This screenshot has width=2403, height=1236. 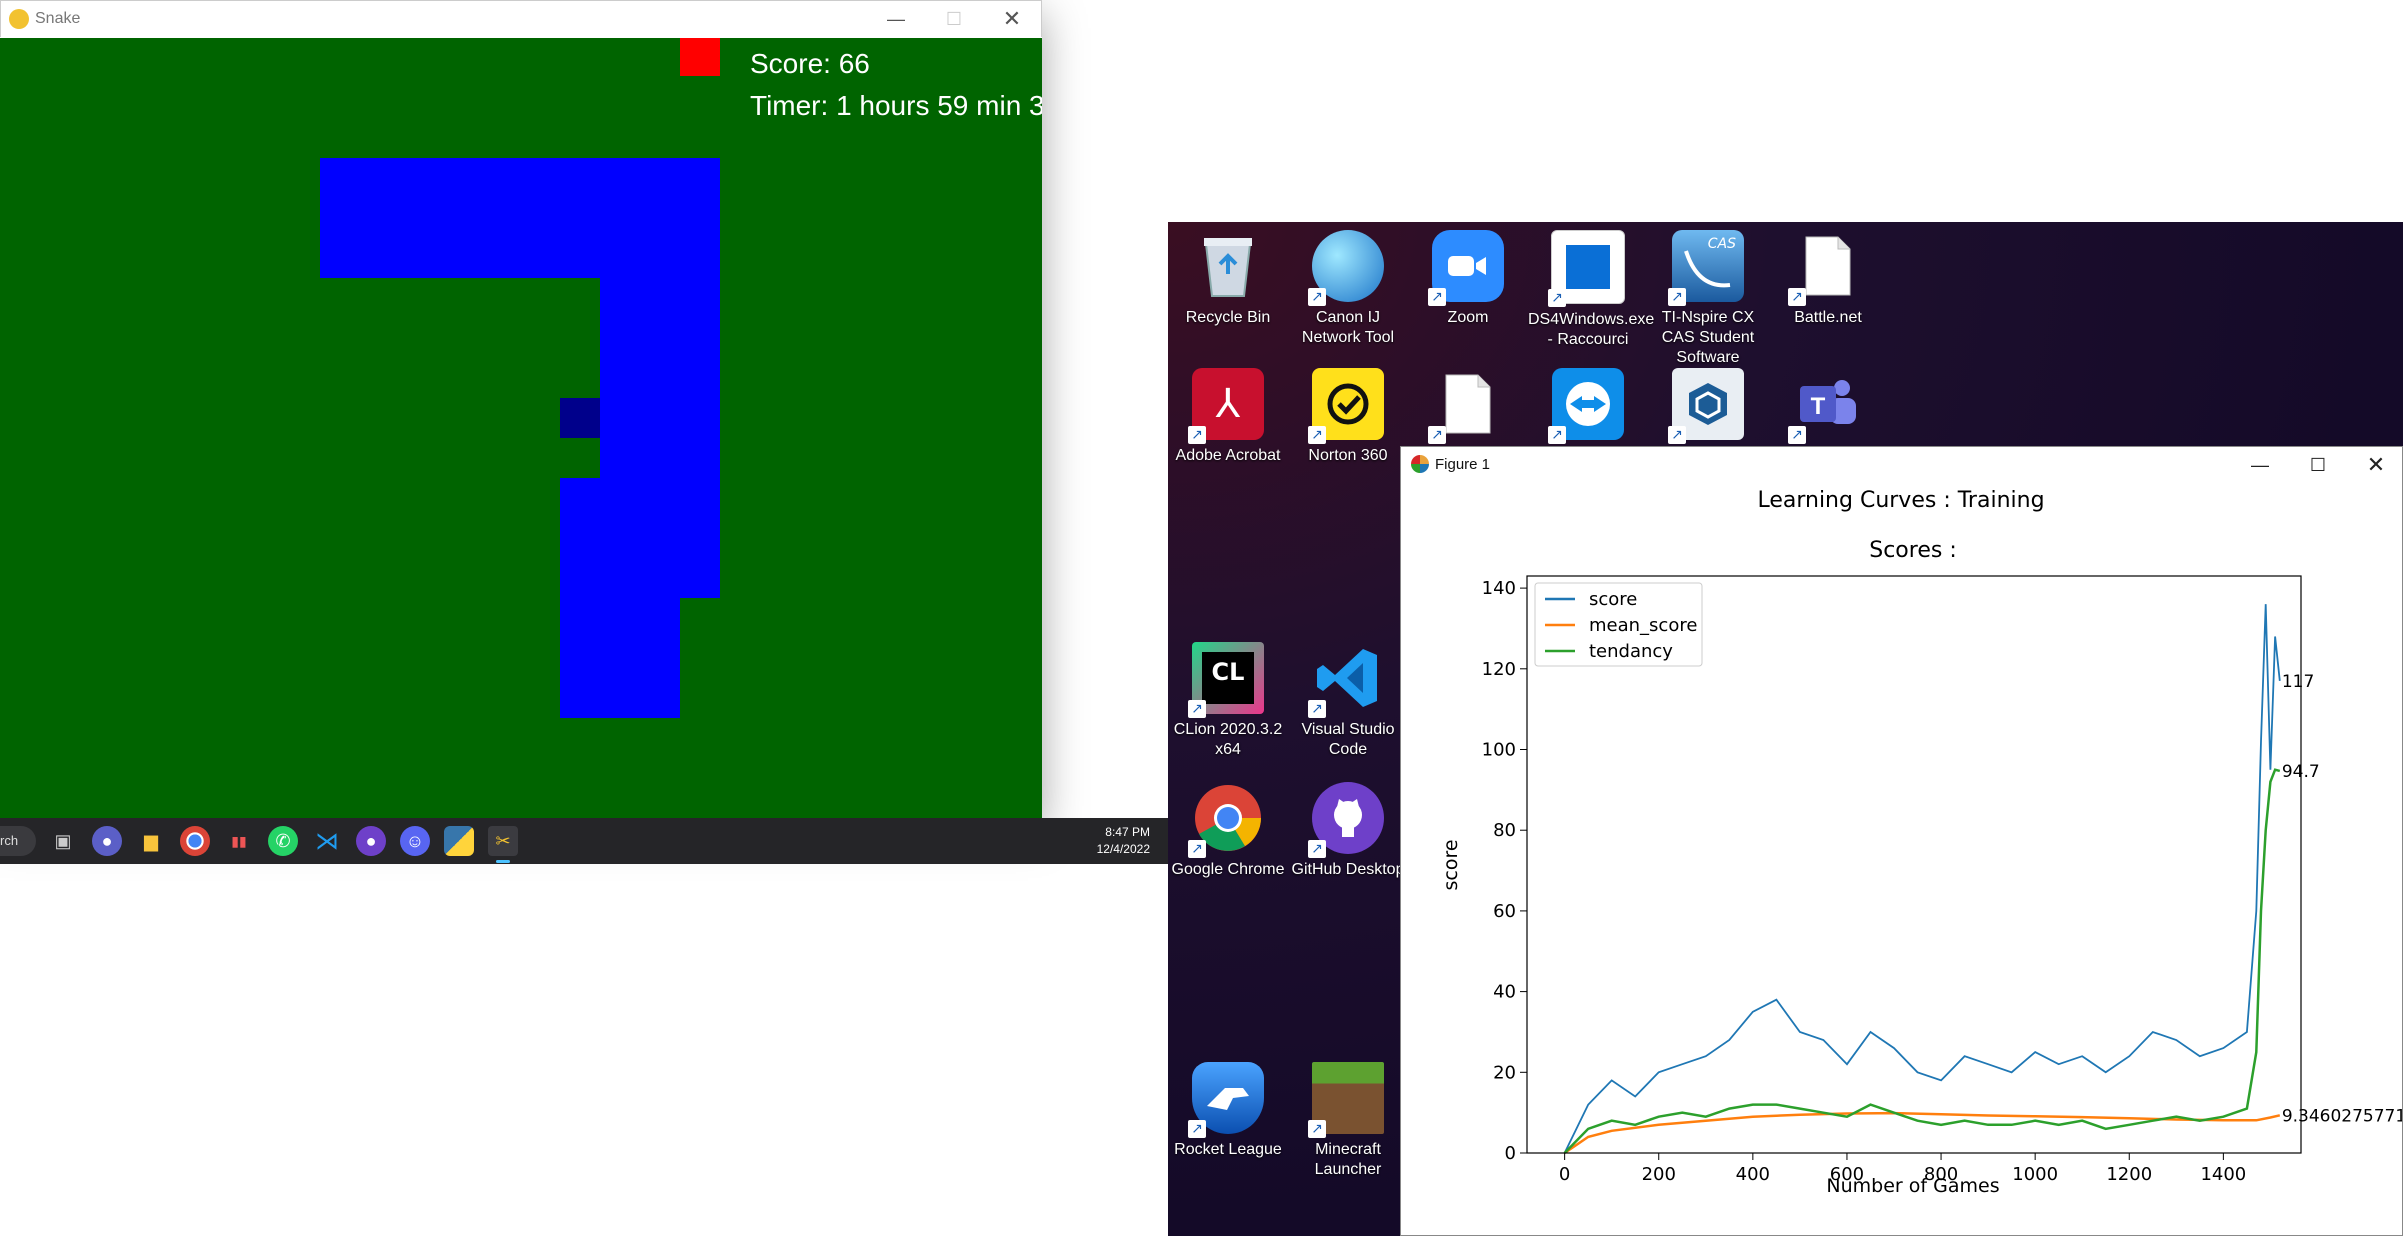 I want to click on desktop-icon-label: Norton 360, so click(x=1348, y=455).